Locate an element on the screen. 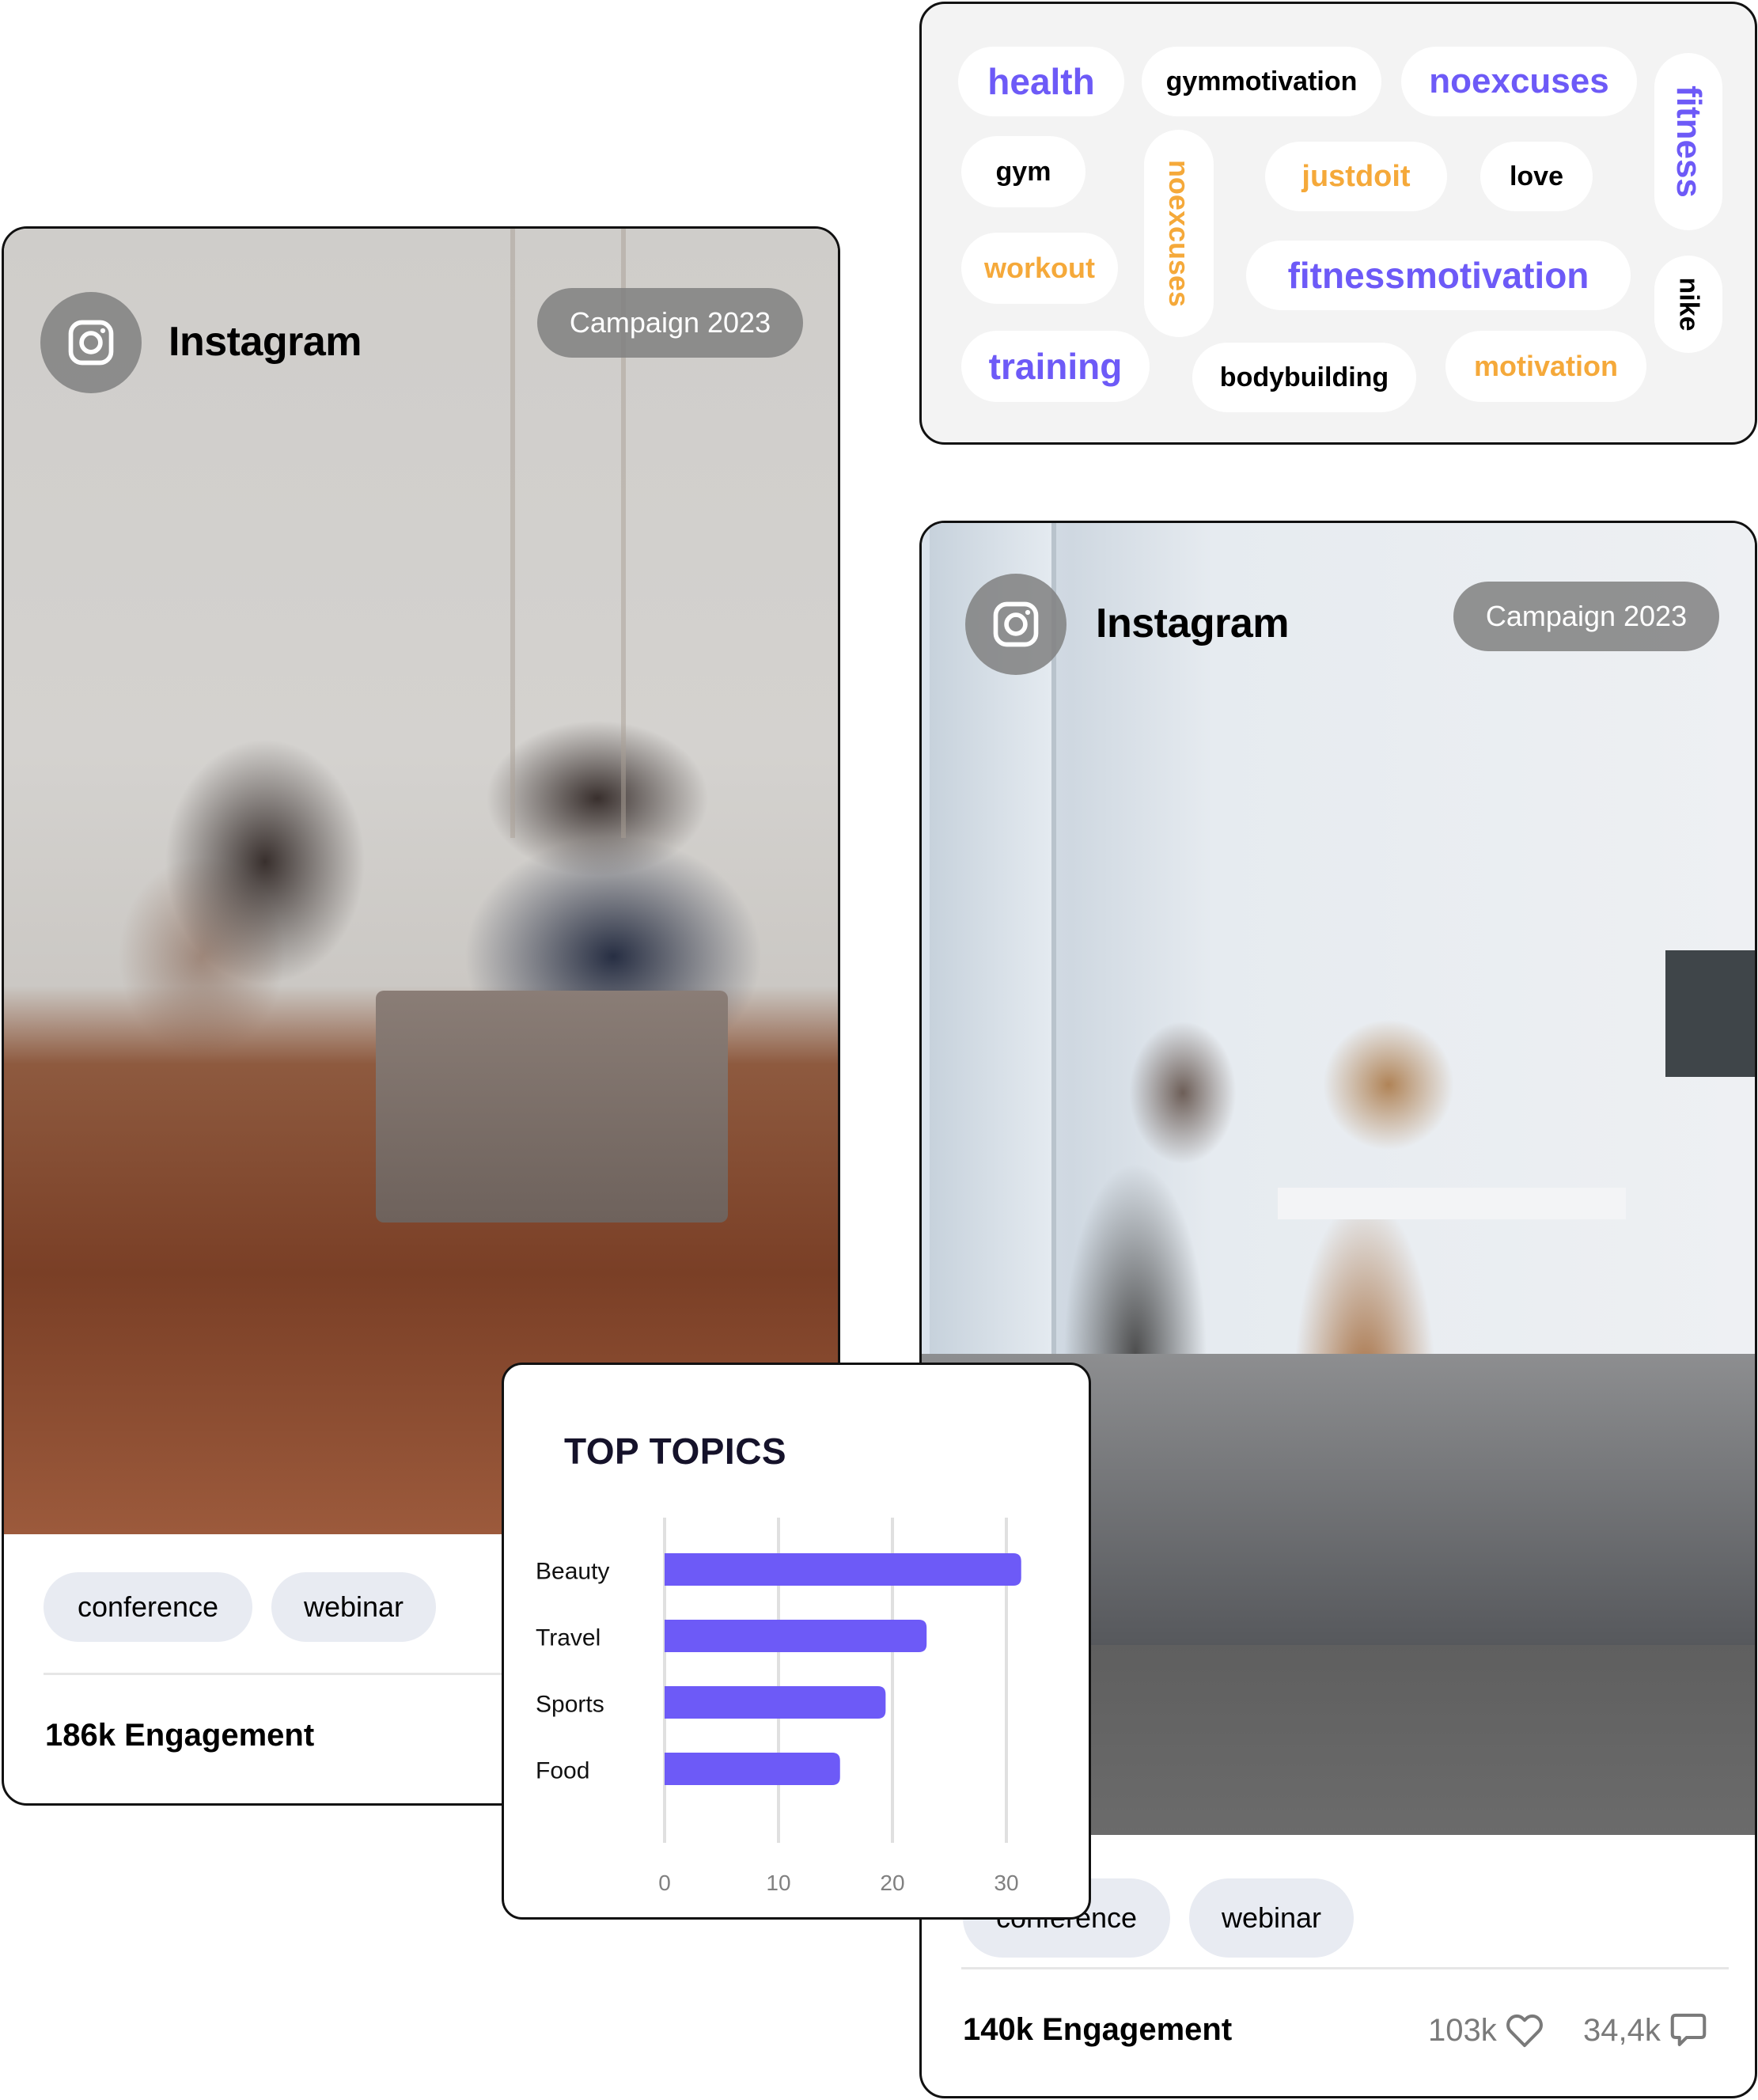 Image resolution: width=1758 pixels, height=2100 pixels. bar-travel is located at coordinates (796, 1636).